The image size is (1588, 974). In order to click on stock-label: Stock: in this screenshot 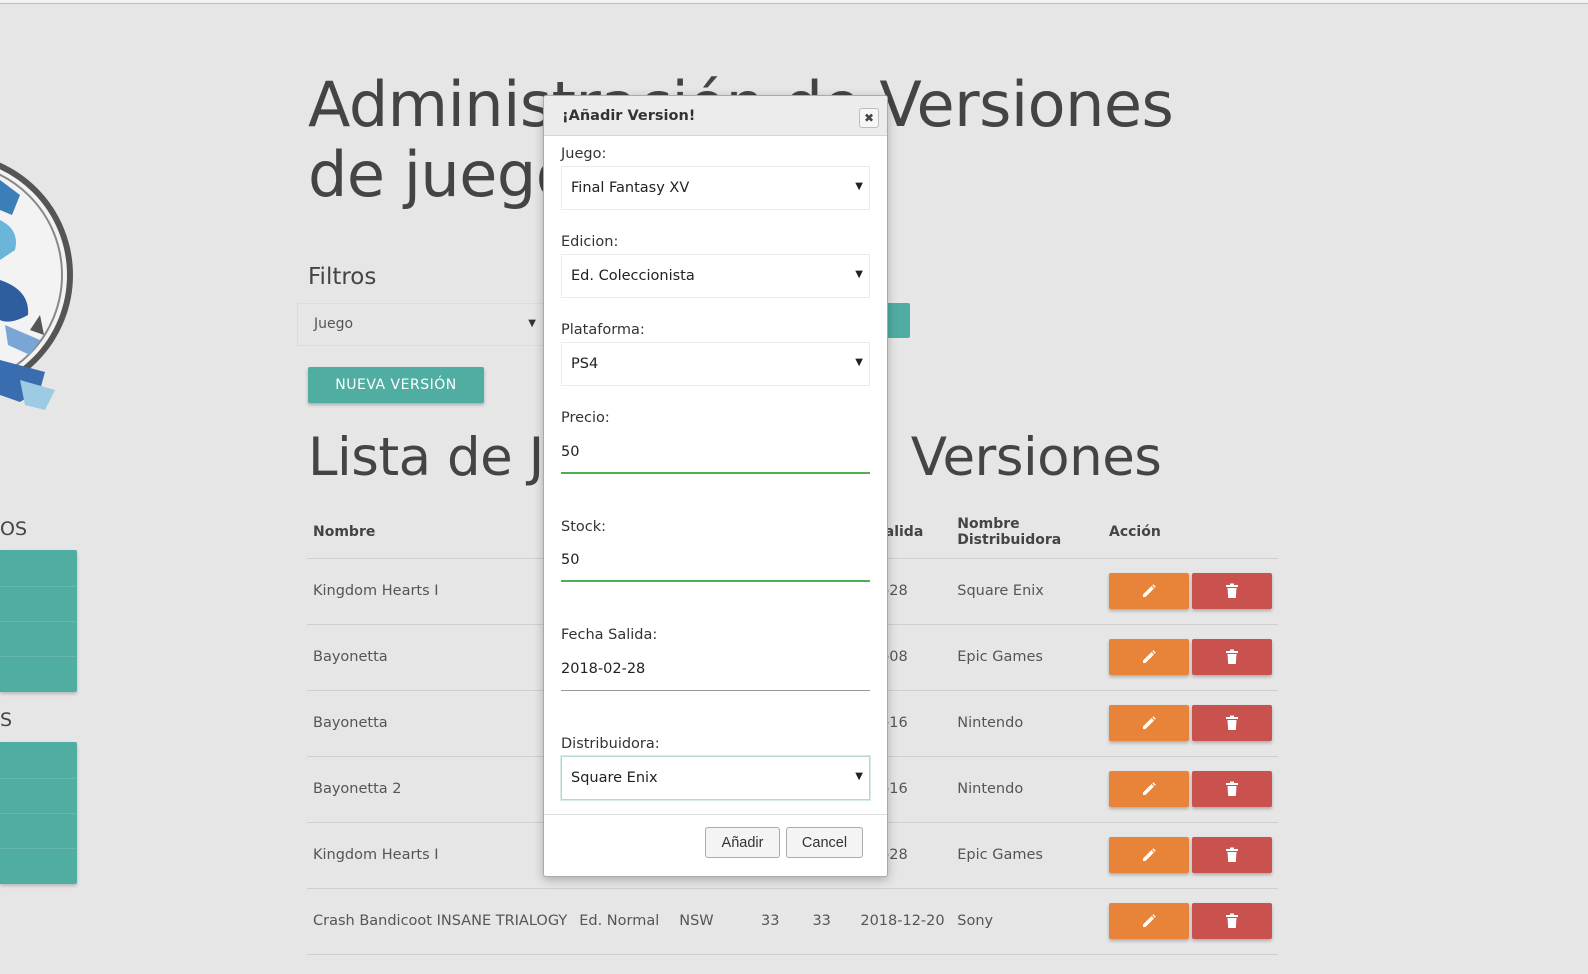, I will do `click(584, 527)`.